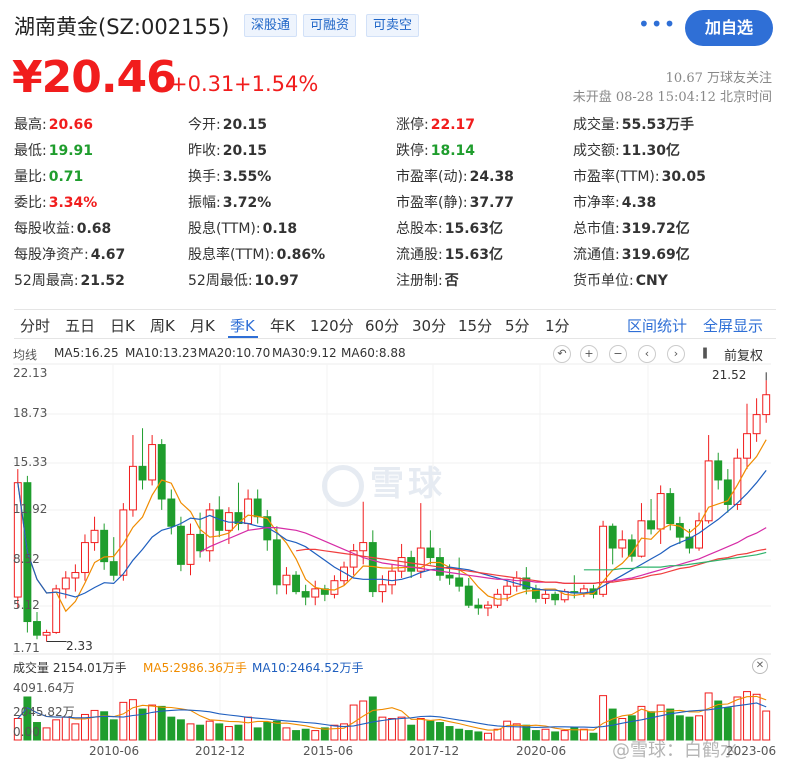  Describe the element at coordinates (384, 481) in the screenshot. I see `xueqiu-watermark: 雪球` at that location.